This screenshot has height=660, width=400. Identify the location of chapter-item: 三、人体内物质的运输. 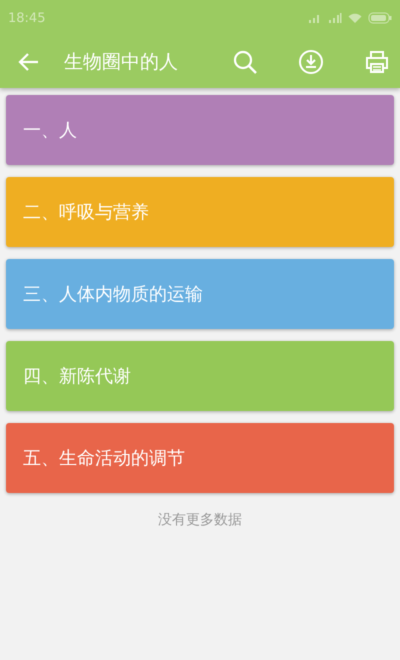
(200, 294).